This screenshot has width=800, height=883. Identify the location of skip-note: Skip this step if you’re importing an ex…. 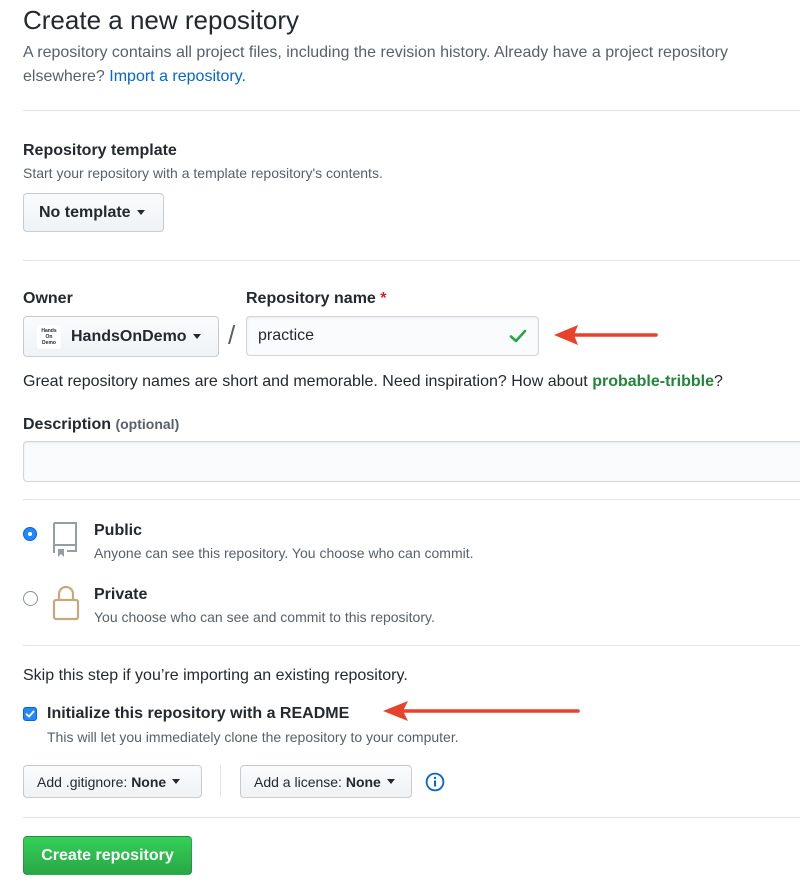
(215, 675).